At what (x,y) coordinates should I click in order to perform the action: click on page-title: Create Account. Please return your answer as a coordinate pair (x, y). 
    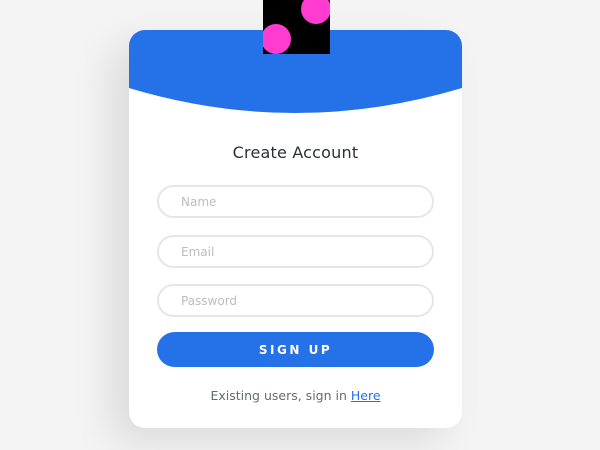
    Looking at the image, I should click on (295, 152).